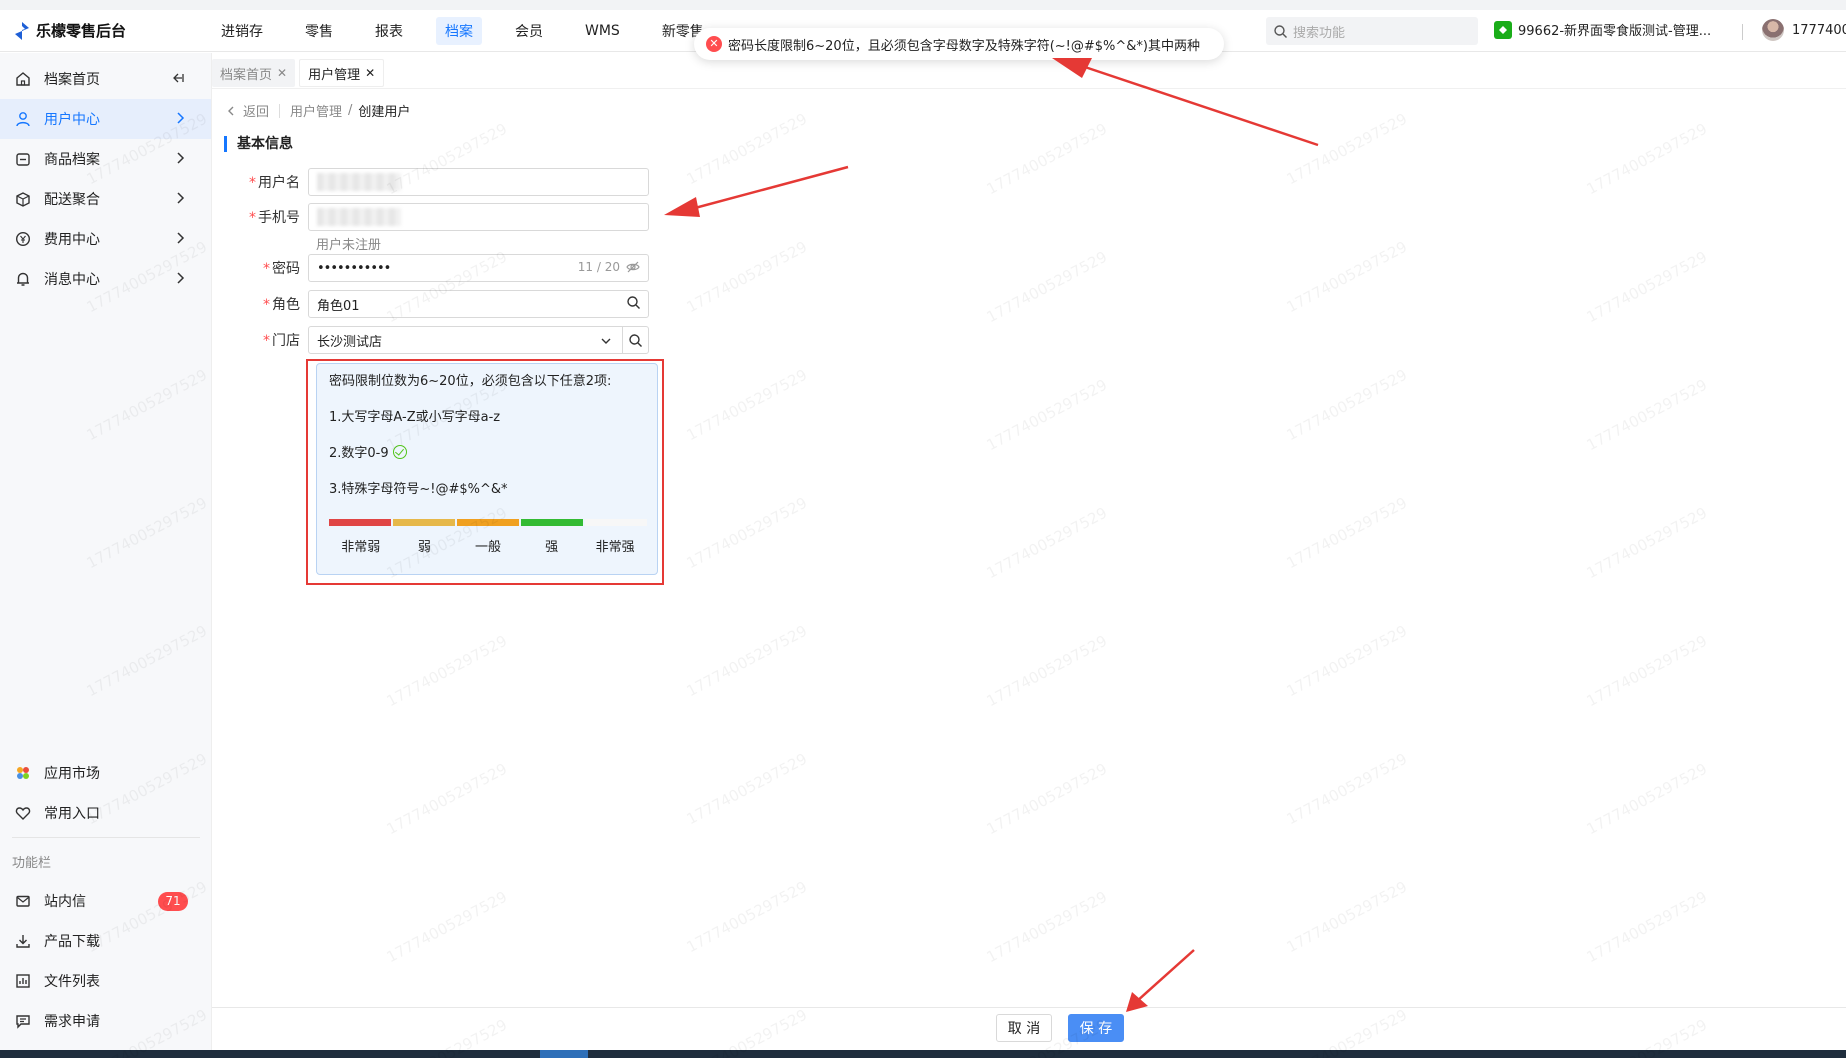 Image resolution: width=1846 pixels, height=1058 pixels. What do you see at coordinates (281, 269) in the screenshot?
I see `password-label: * 密码` at bounding box center [281, 269].